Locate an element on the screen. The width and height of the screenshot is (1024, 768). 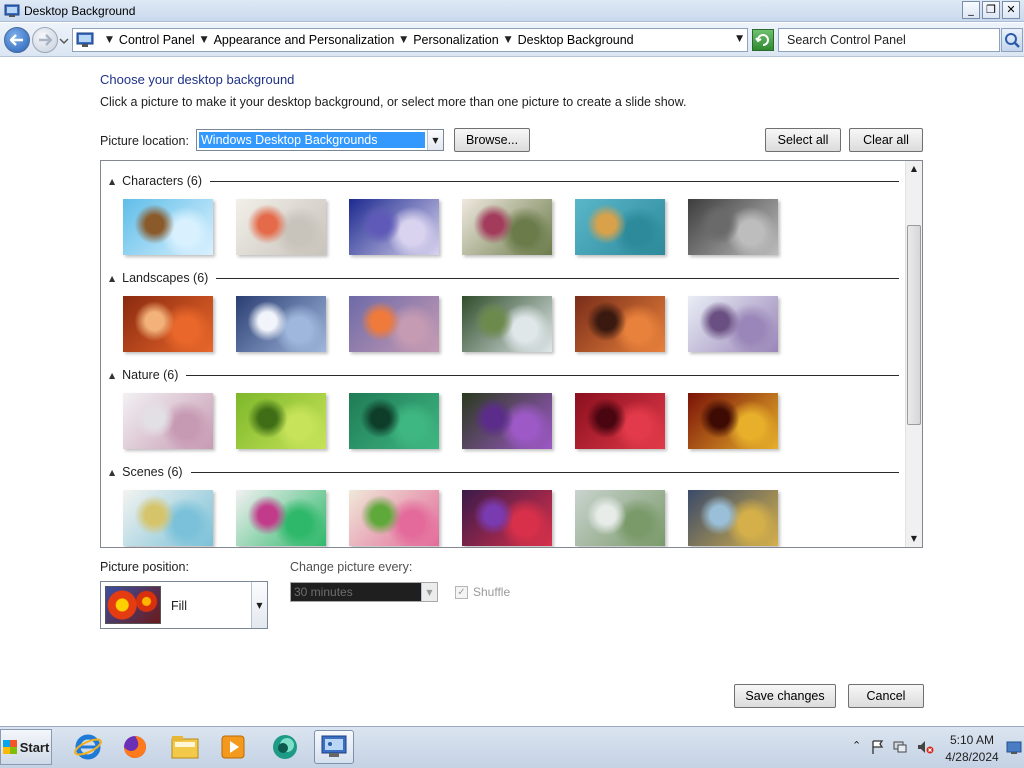
arrow-right-icon is located at coordinates (45, 40).